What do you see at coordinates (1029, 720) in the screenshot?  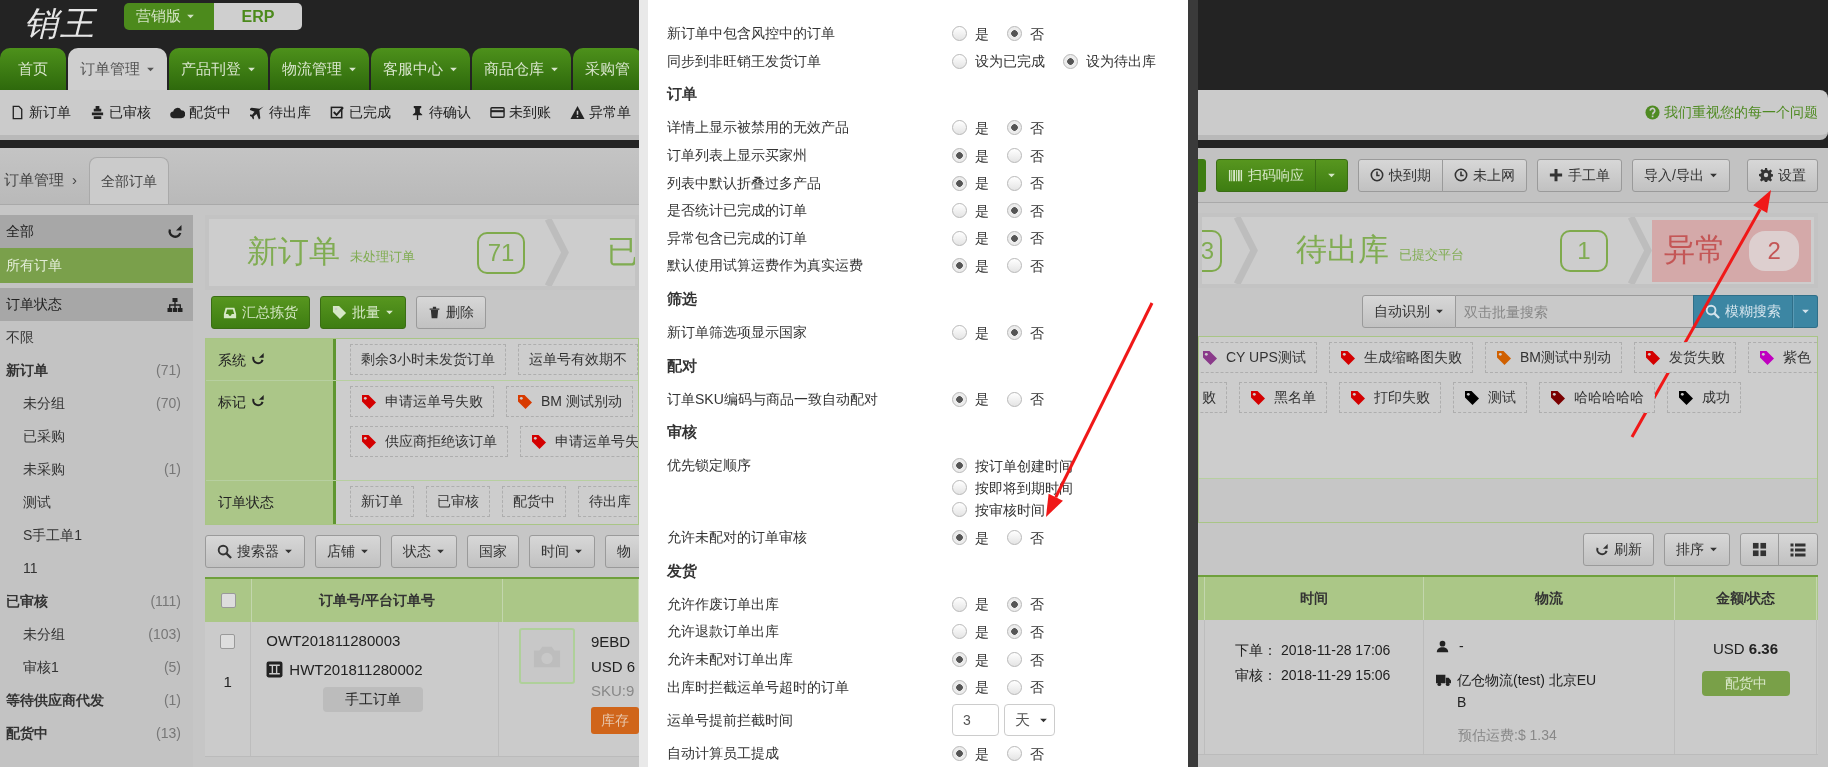 I see `unit-select: 天` at bounding box center [1029, 720].